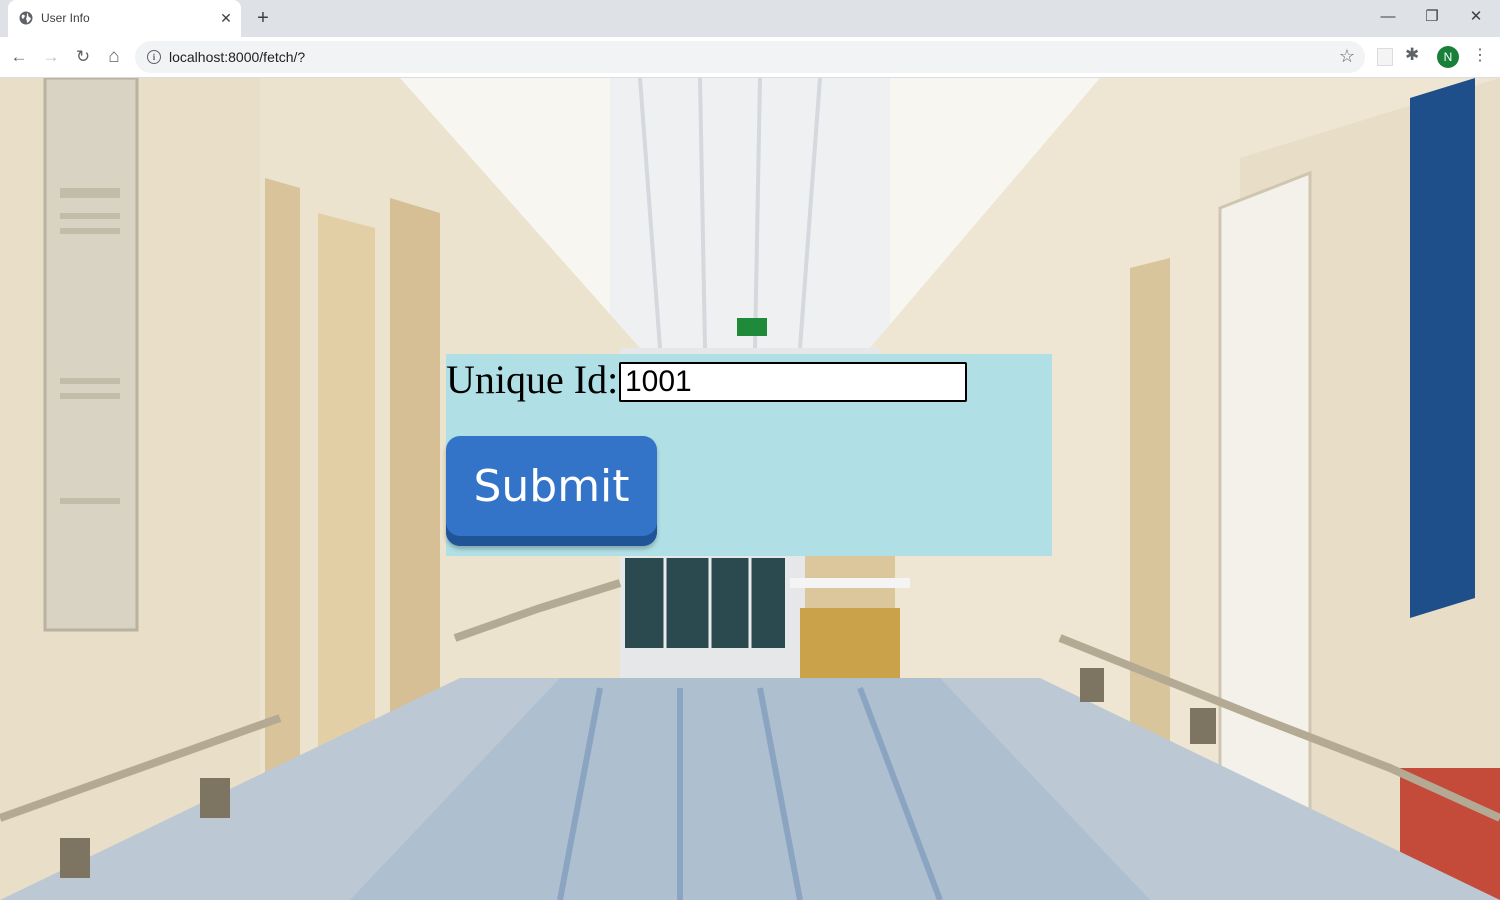  What do you see at coordinates (65, 18) in the screenshot?
I see `tab-title: User Info` at bounding box center [65, 18].